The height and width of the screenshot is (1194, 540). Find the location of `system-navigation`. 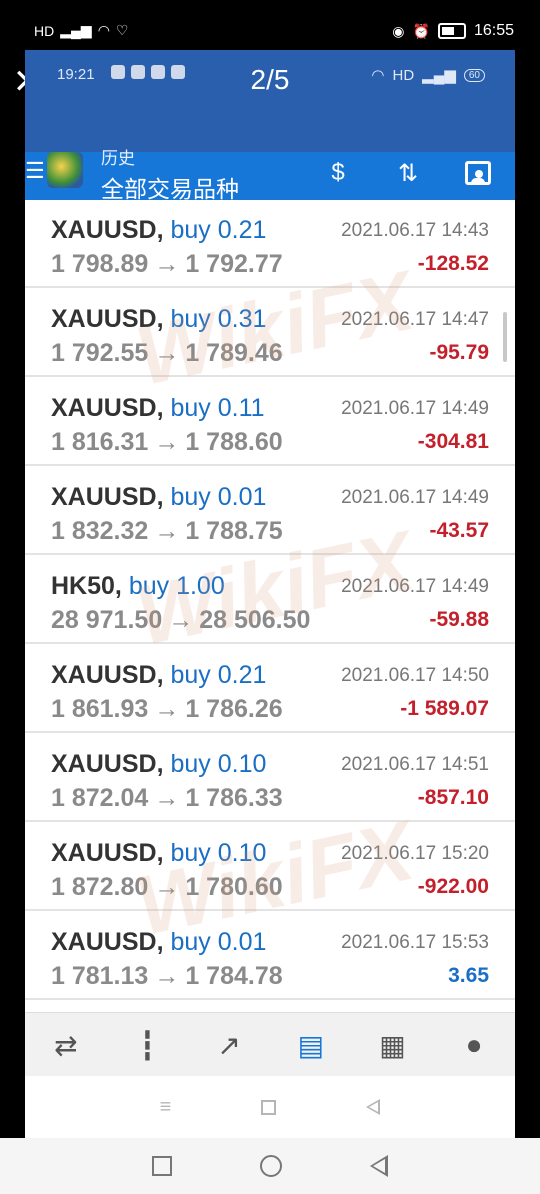

system-navigation is located at coordinates (270, 1166).